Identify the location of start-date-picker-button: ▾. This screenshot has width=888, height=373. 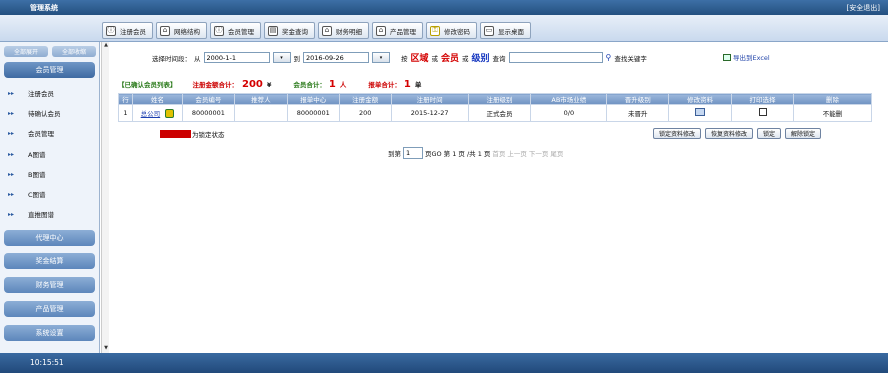
(281, 57).